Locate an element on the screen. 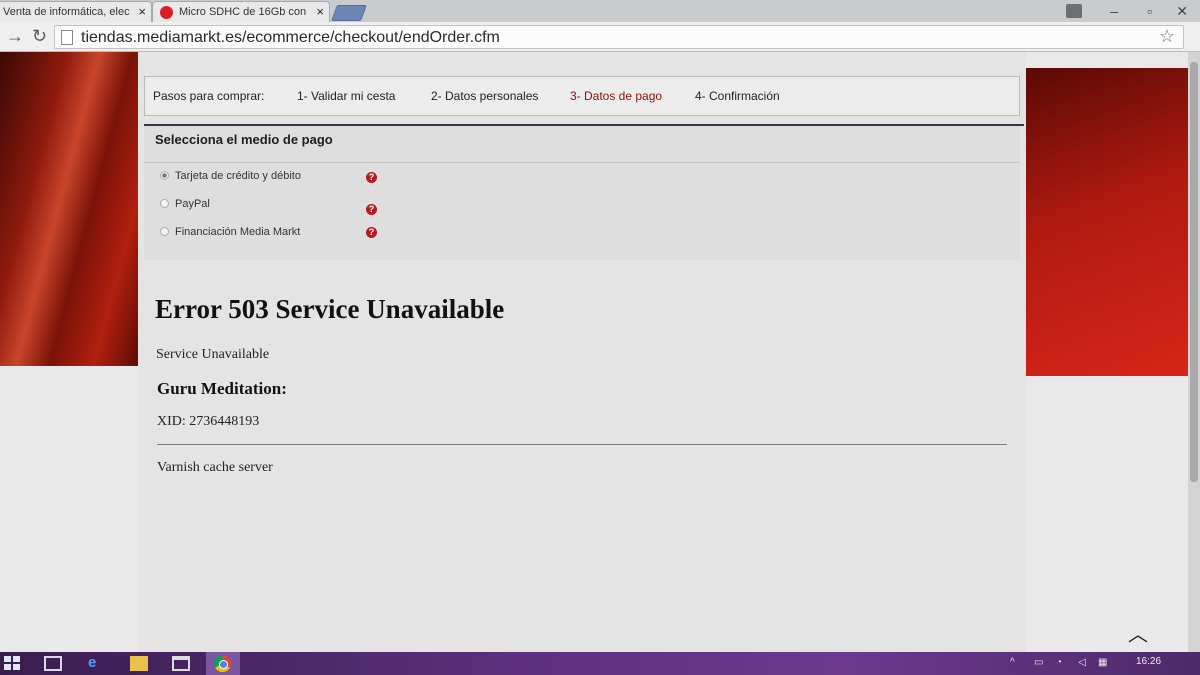 The image size is (1200, 675). scrollbar-thumb is located at coordinates (1194, 272).